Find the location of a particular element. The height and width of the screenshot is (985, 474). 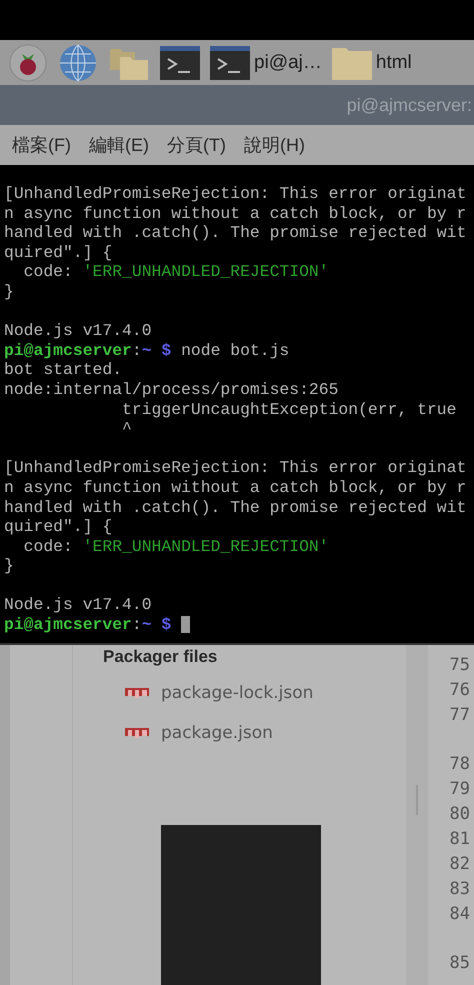

terminal-line: node:internal/process/promises:265 is located at coordinates (171, 390).